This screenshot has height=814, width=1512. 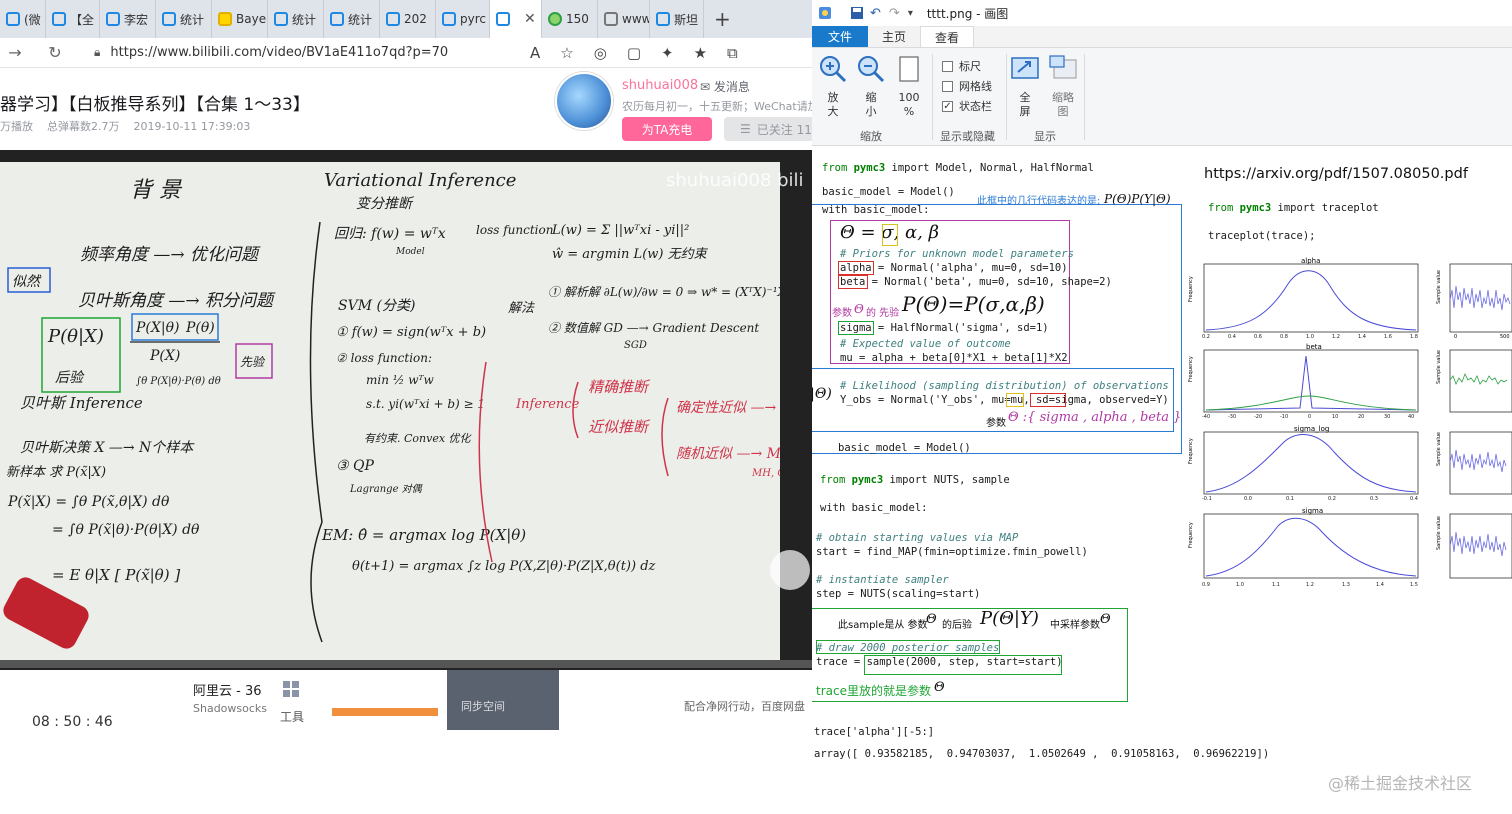 I want to click on wb-solve1: ① 解析解 ∂L(w)/∂w = 0 ⇒ w* = (XᵀX)⁻¹XᵀY, so click(x=664, y=292).